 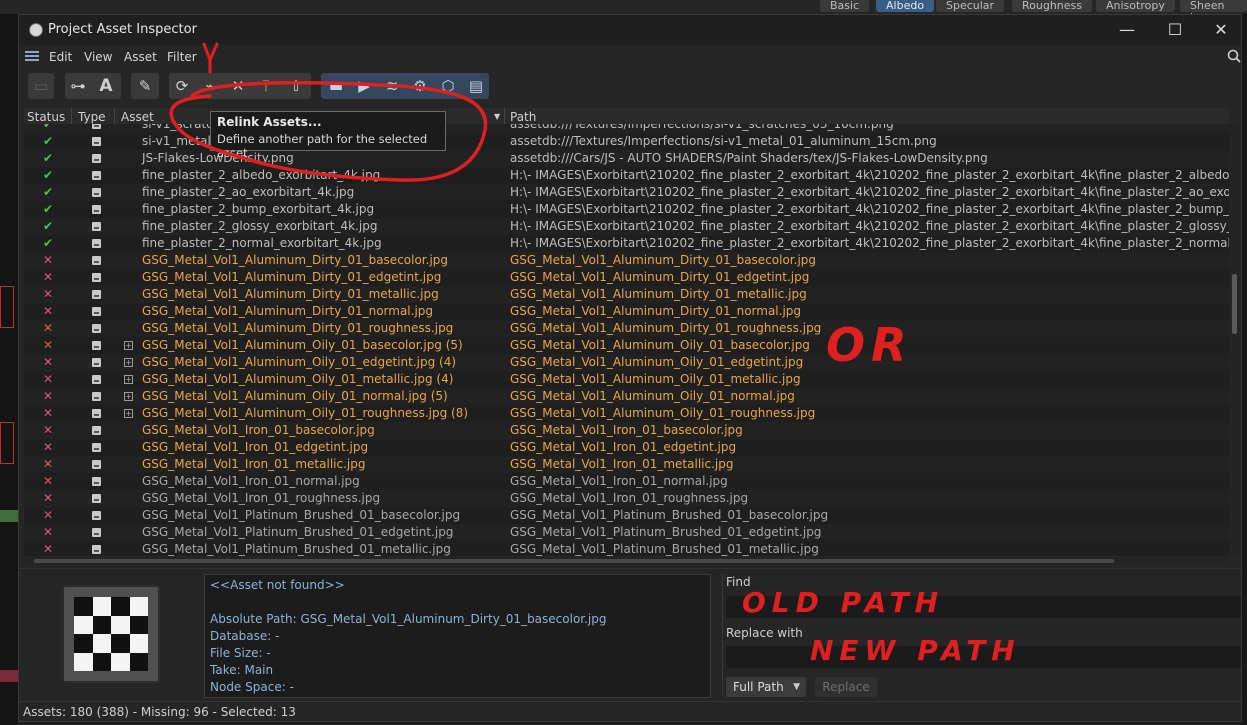 I want to click on node-box, so click(x=9, y=516).